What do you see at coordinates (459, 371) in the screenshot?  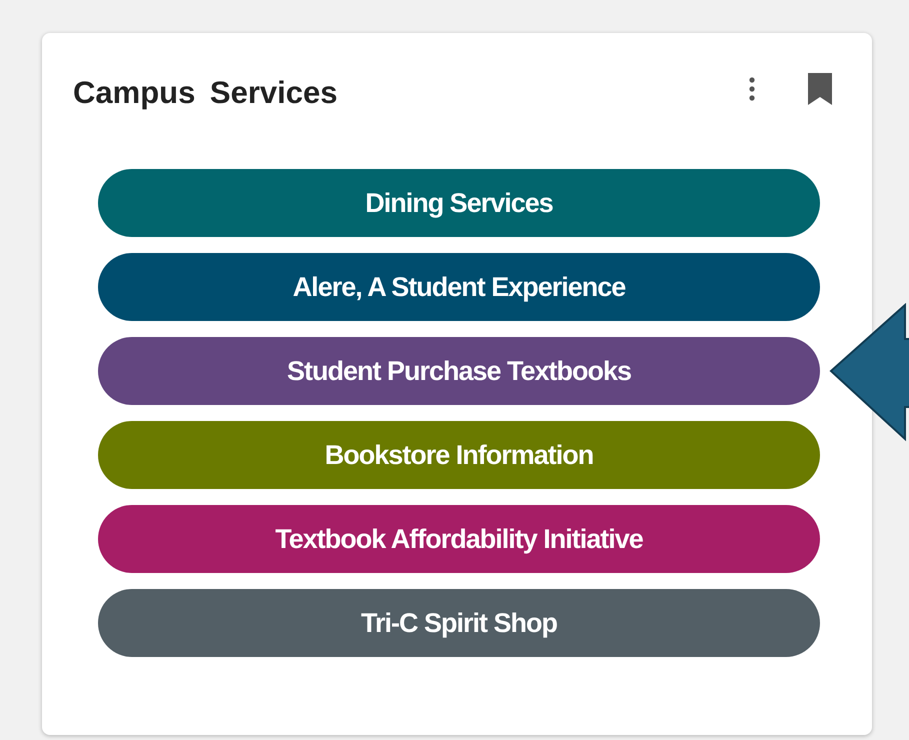 I see `service-button: Student Purchase Textbooks` at bounding box center [459, 371].